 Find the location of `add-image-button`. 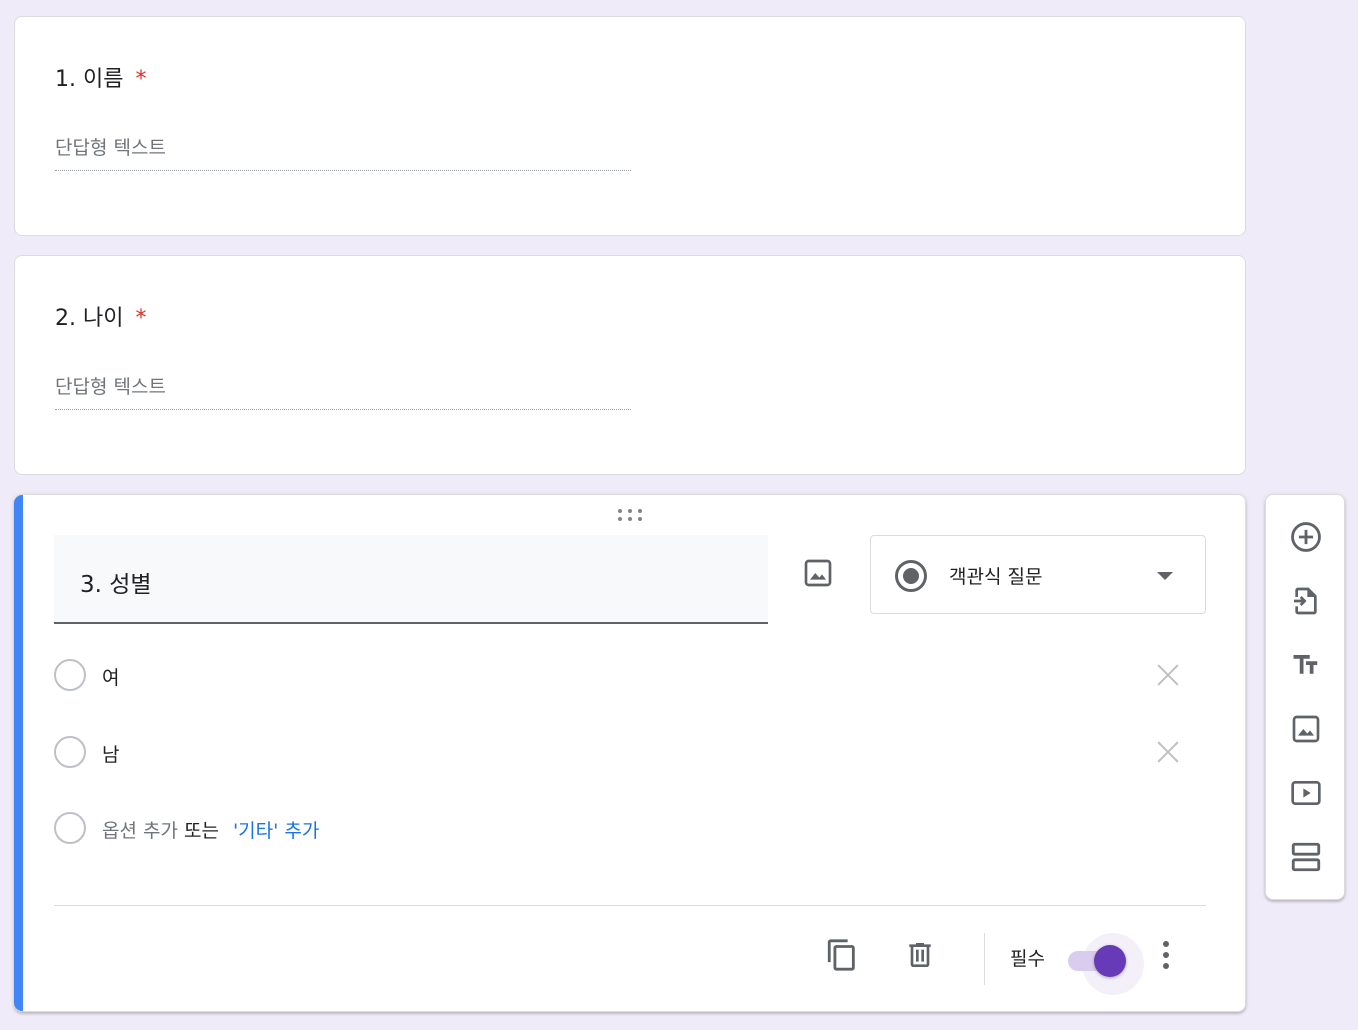

add-image-button is located at coordinates (818, 573).